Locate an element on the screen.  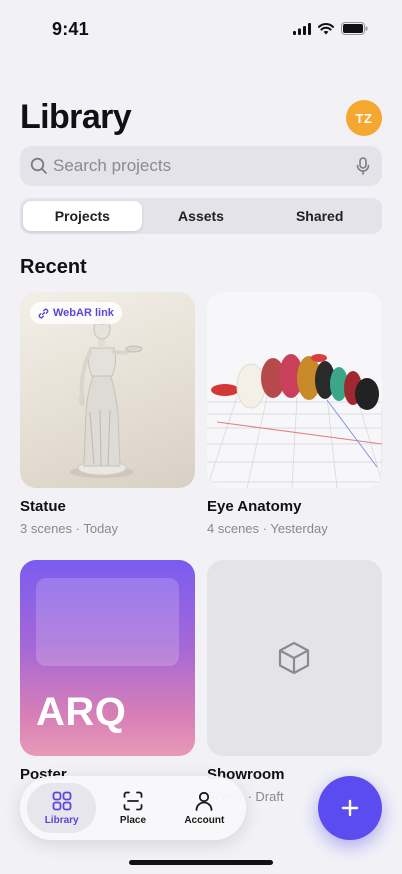
page-title: Library is located at coordinates (76, 117).